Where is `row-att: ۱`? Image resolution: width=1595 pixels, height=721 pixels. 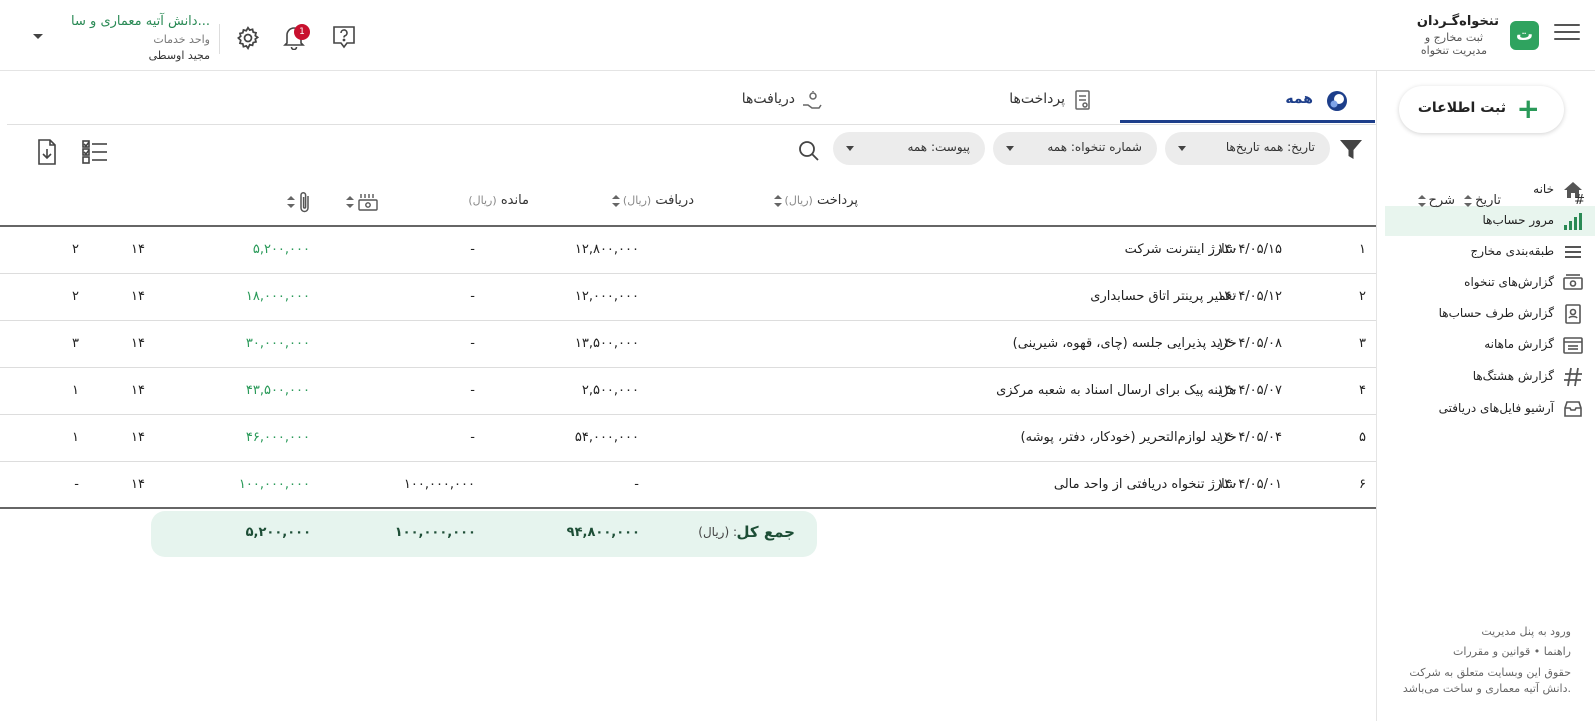 row-att: ۱ is located at coordinates (75, 390).